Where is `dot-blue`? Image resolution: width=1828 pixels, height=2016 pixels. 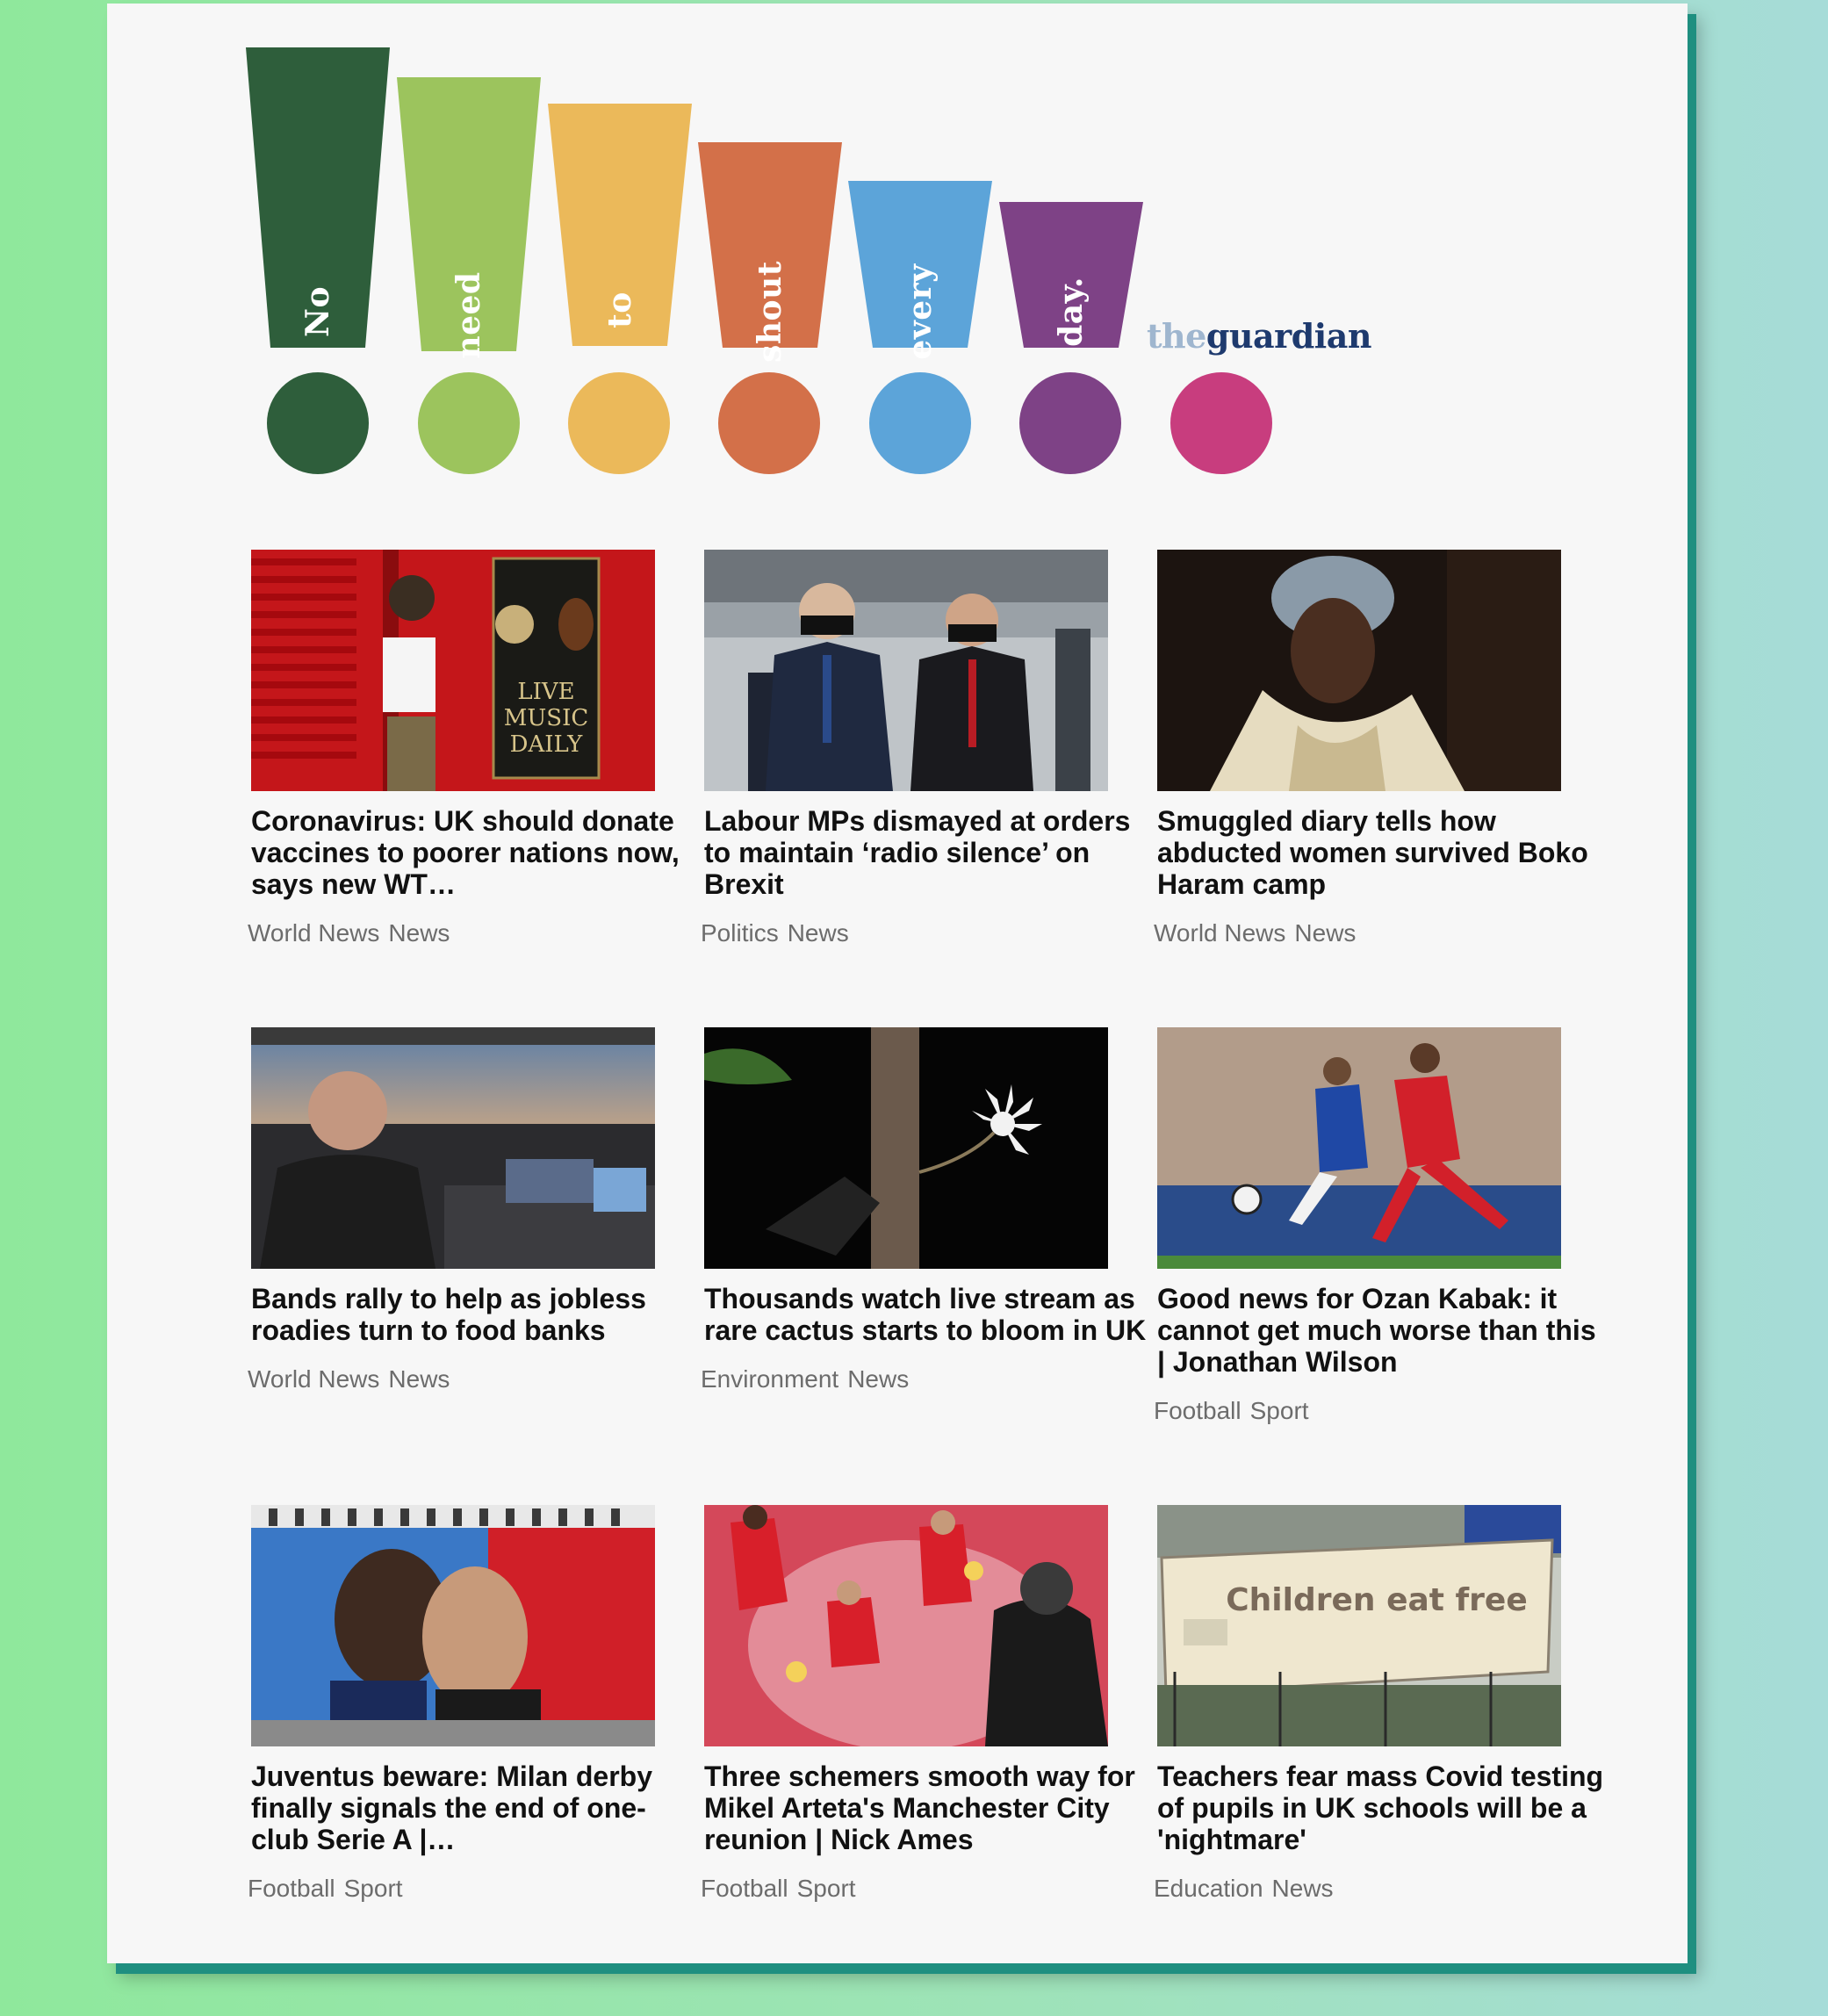 dot-blue is located at coordinates (920, 423).